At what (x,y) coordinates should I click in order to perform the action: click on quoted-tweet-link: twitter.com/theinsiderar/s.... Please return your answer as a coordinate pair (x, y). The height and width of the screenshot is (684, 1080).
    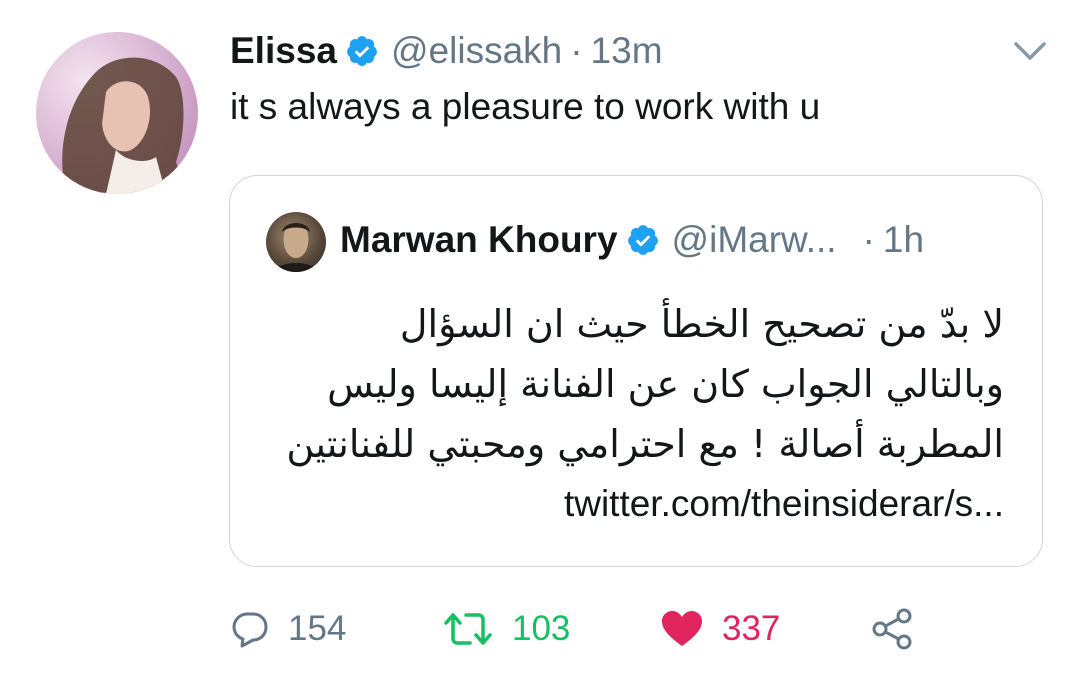
    Looking at the image, I should click on (634, 504).